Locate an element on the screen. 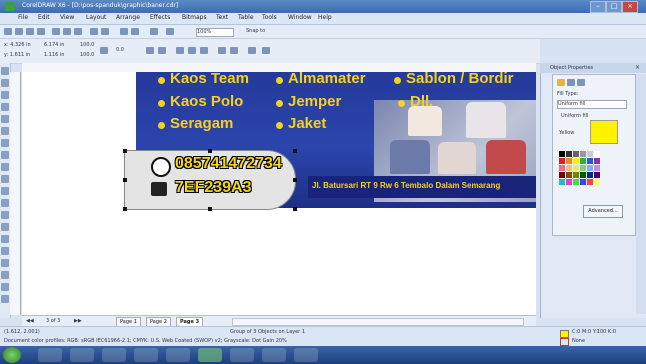 The image size is (646, 364). last-page-icon: ▶▶ is located at coordinates (78, 321).